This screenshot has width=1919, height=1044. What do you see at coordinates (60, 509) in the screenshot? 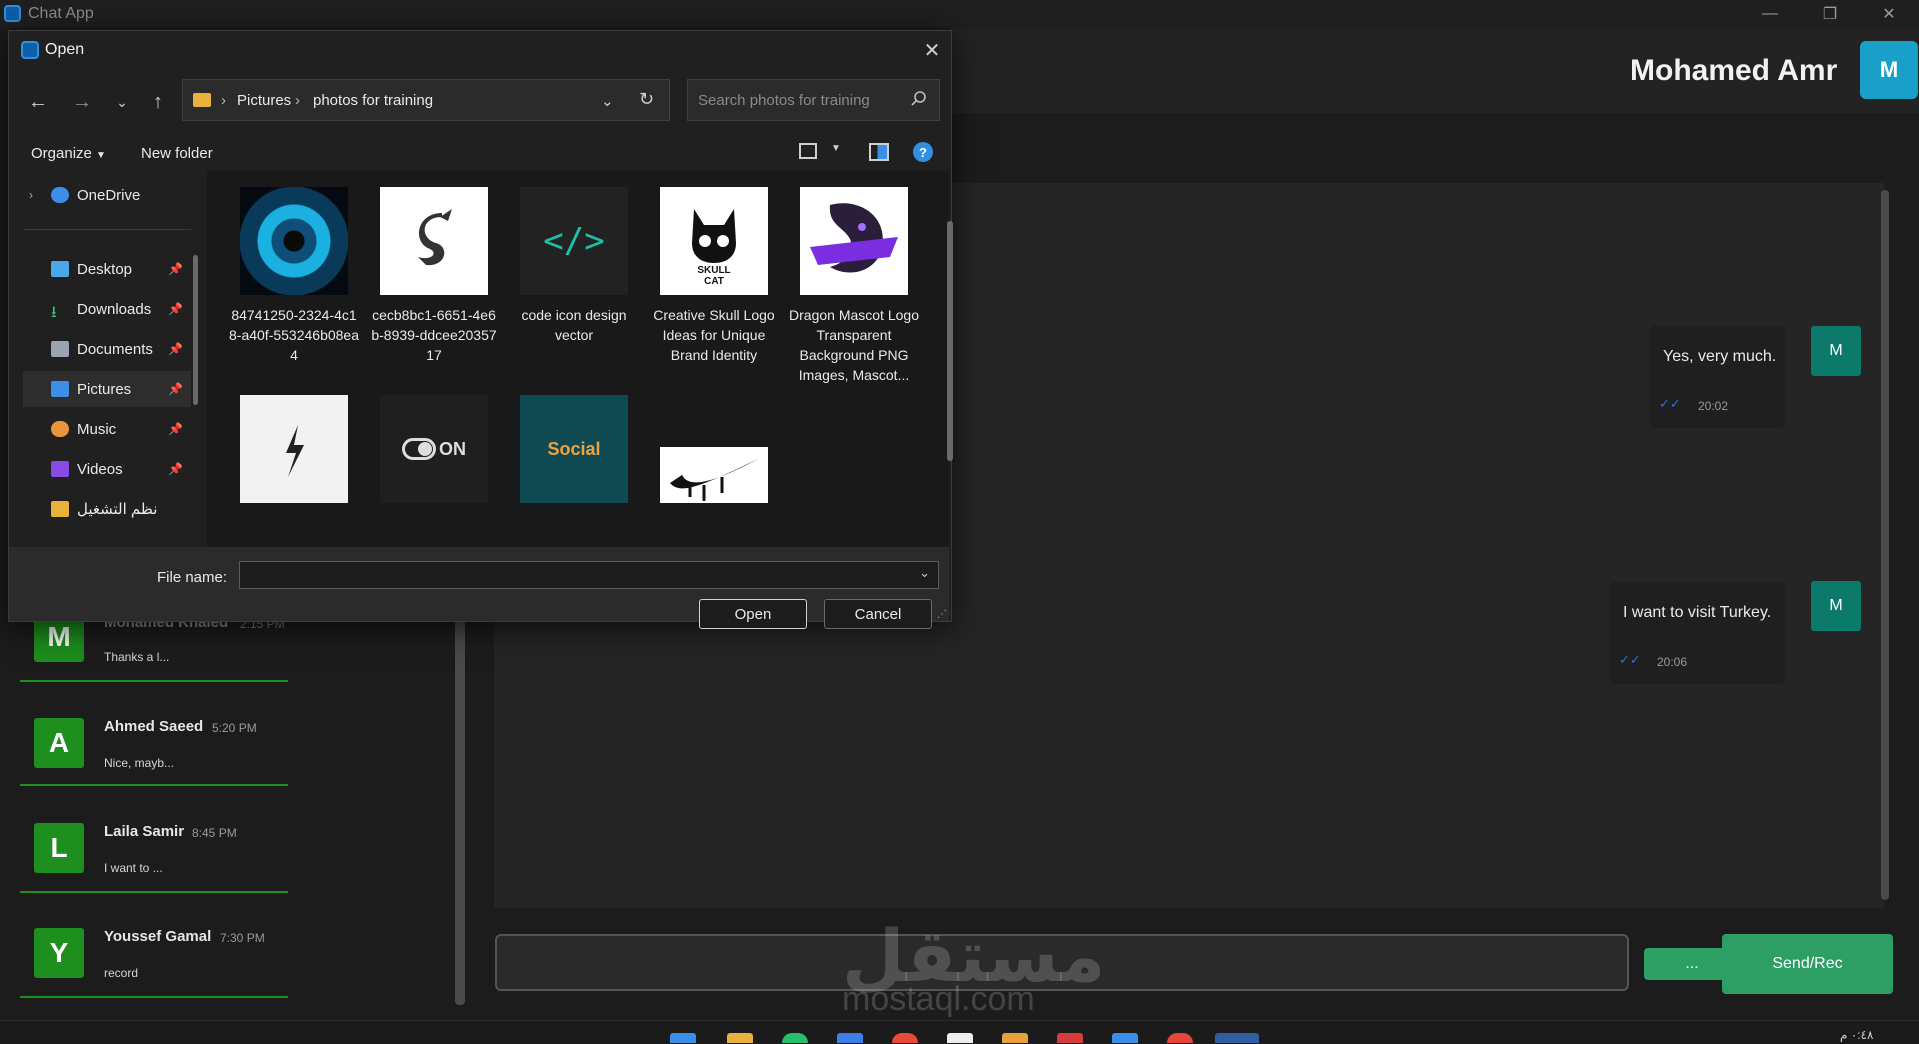
I see `folder-icon` at bounding box center [60, 509].